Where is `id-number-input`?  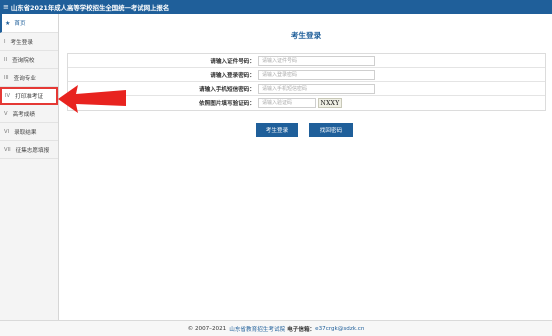 id-number-input is located at coordinates (316, 60).